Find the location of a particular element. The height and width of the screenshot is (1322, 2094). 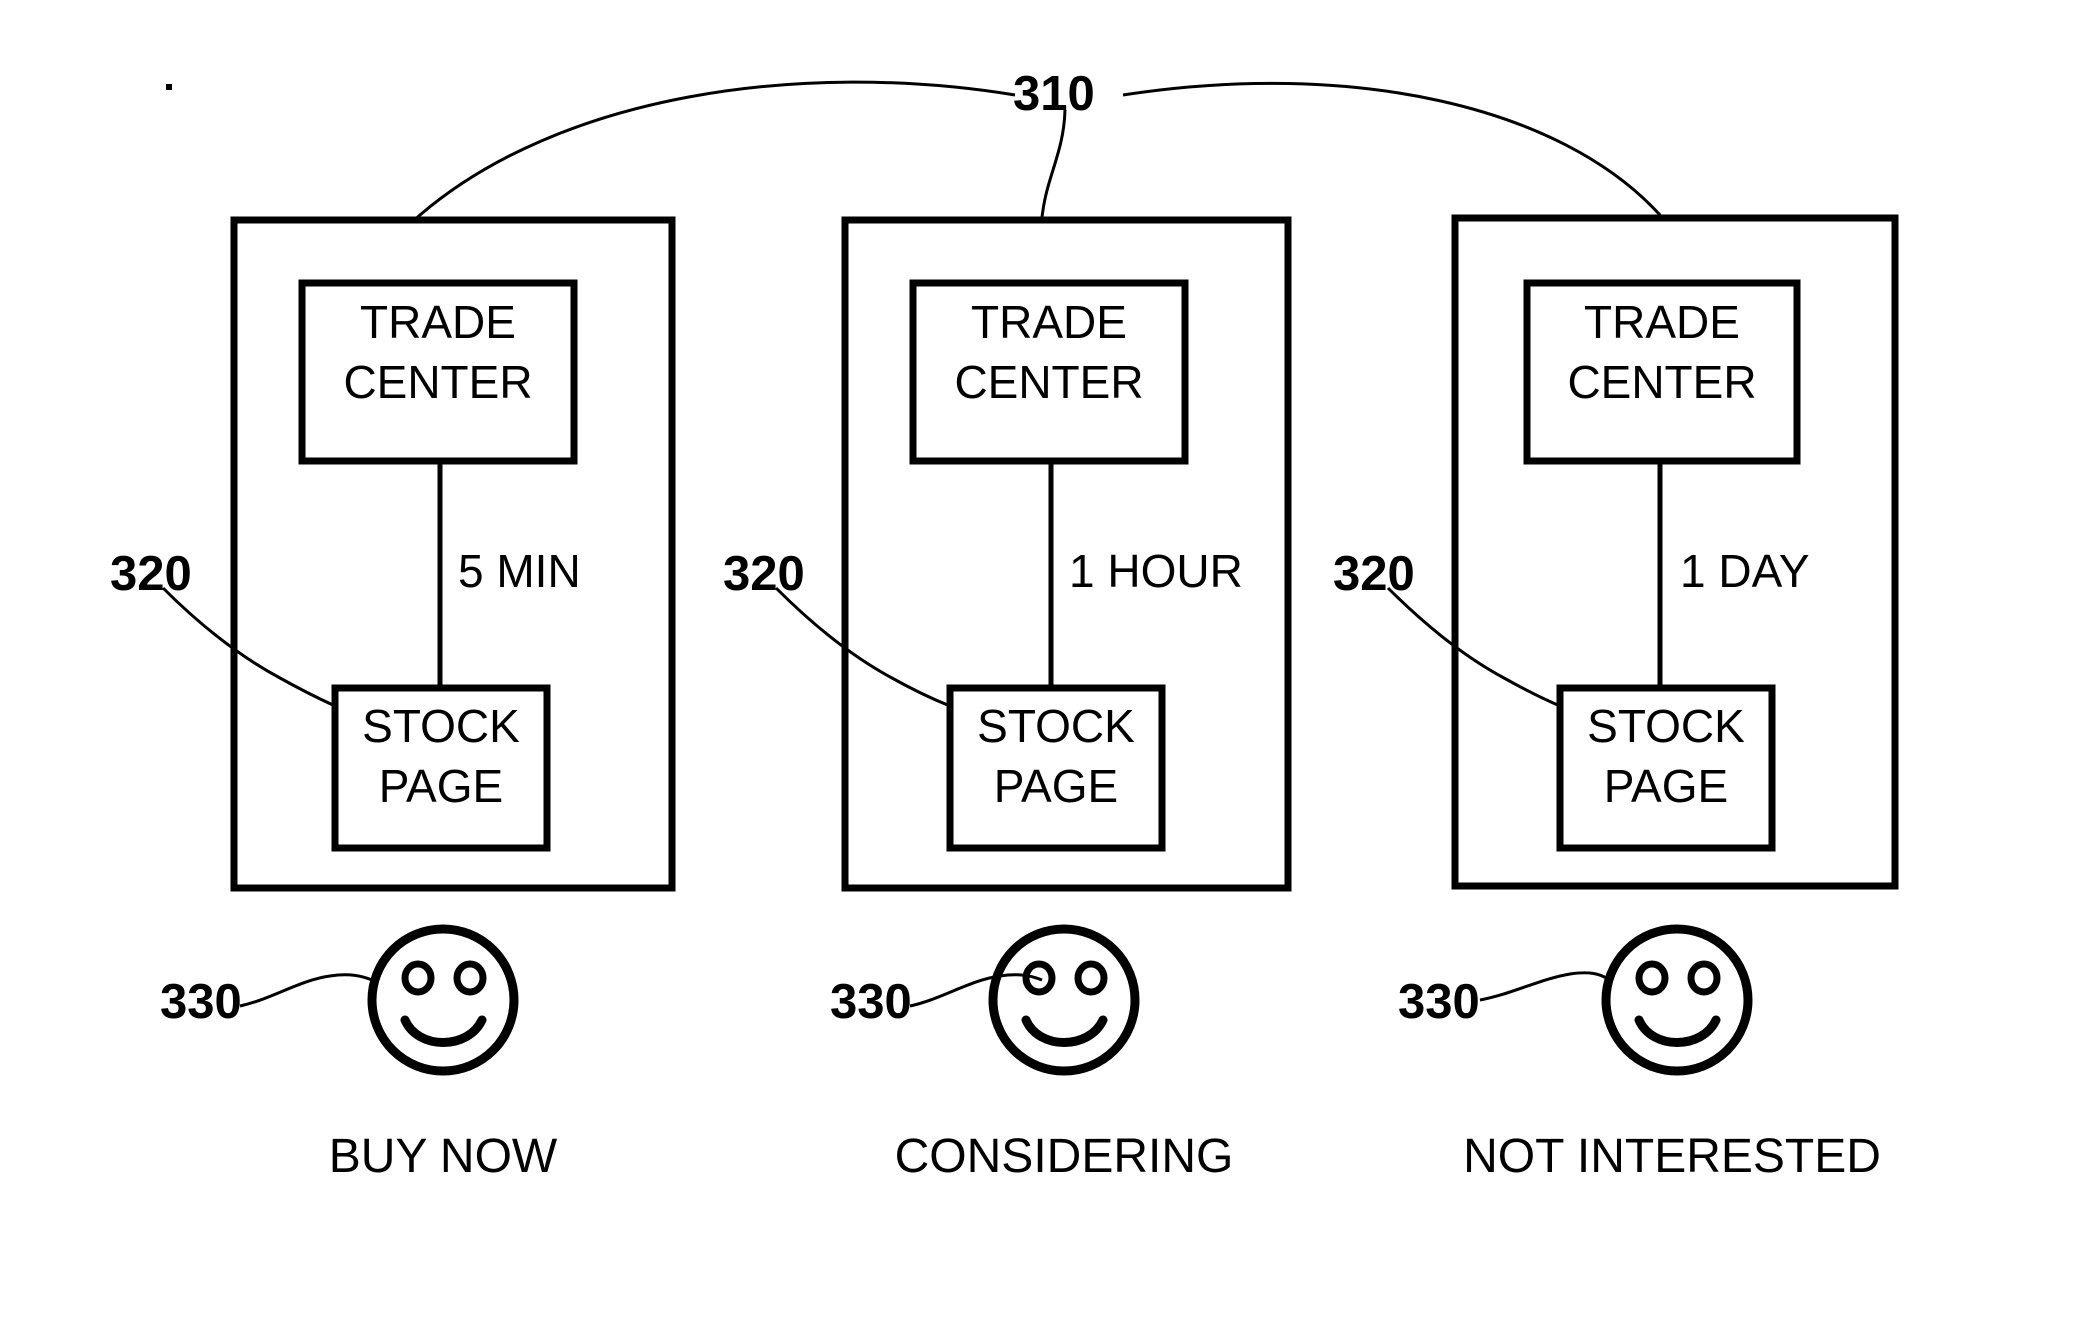

leader-330-buy-now is located at coordinates (306, 990).